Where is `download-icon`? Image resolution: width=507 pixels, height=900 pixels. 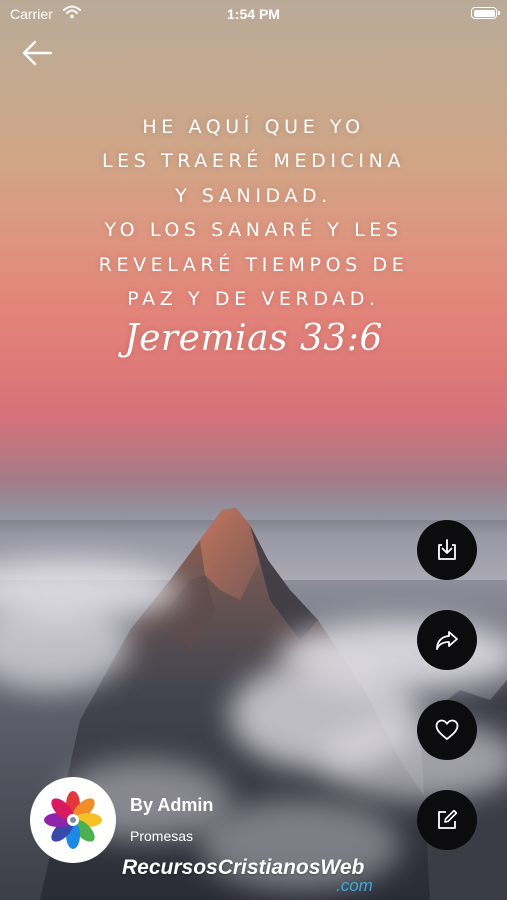 download-icon is located at coordinates (447, 549).